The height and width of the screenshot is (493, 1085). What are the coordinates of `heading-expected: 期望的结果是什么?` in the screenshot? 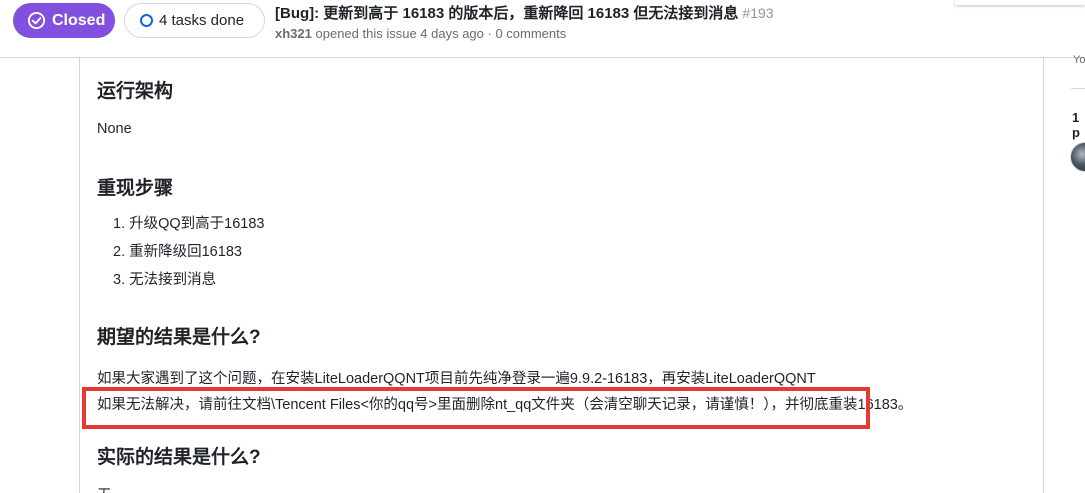 It's located at (179, 337).